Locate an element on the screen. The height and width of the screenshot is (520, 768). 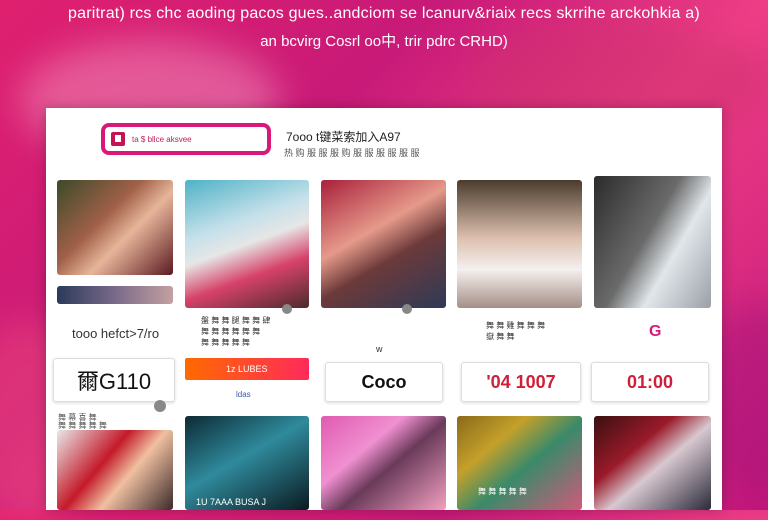
label-card: '04 1007 is located at coordinates (521, 382).